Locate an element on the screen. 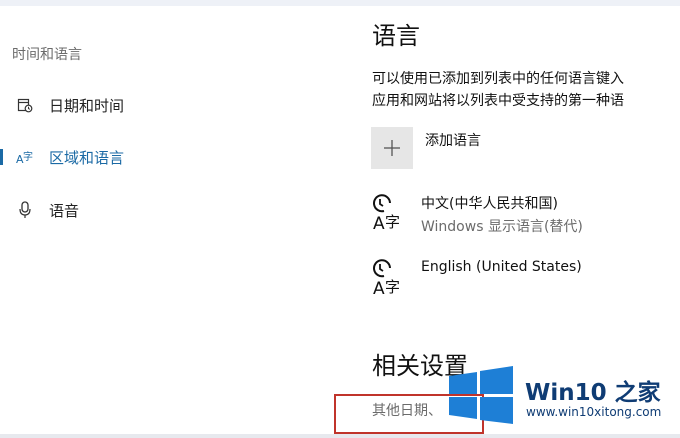  description-line-1: 可以使用已添加到列表中的任何语言键入 is located at coordinates (498, 79).